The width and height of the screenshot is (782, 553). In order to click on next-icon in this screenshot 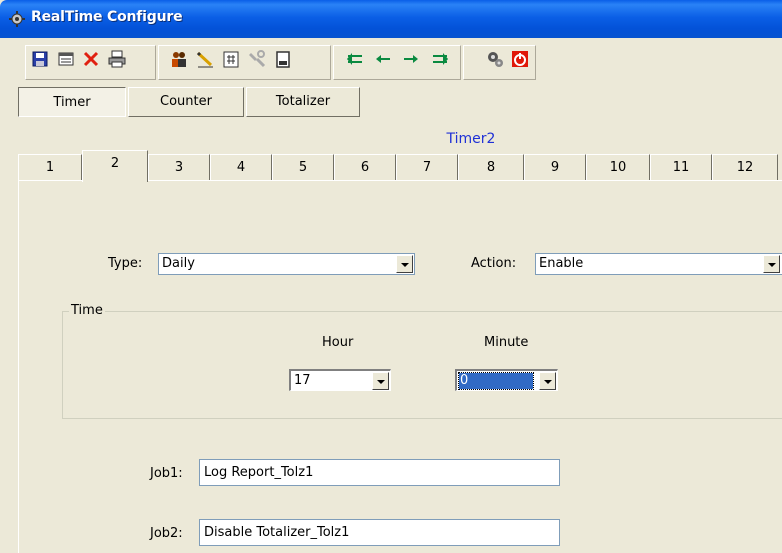, I will do `click(411, 59)`.